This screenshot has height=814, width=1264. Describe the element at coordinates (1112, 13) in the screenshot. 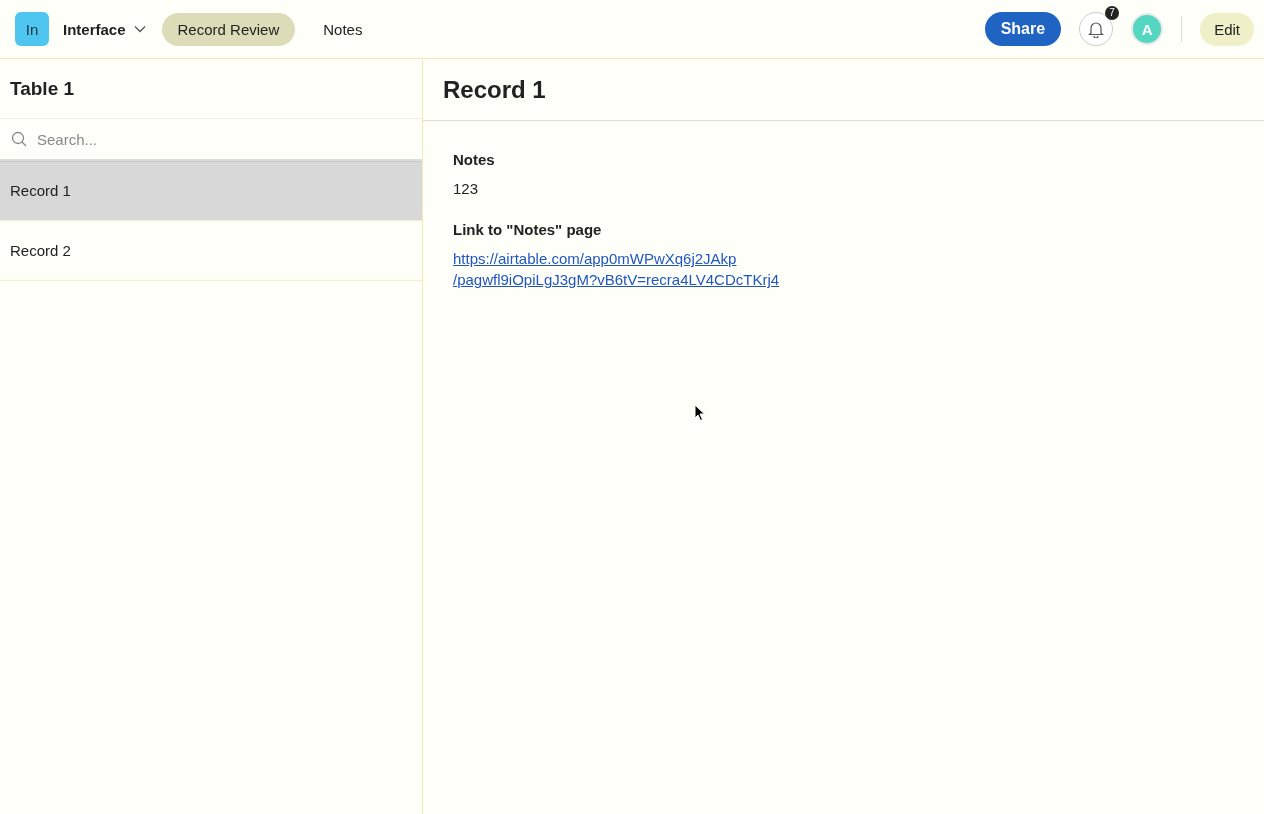

I see `notification-count: 7` at that location.